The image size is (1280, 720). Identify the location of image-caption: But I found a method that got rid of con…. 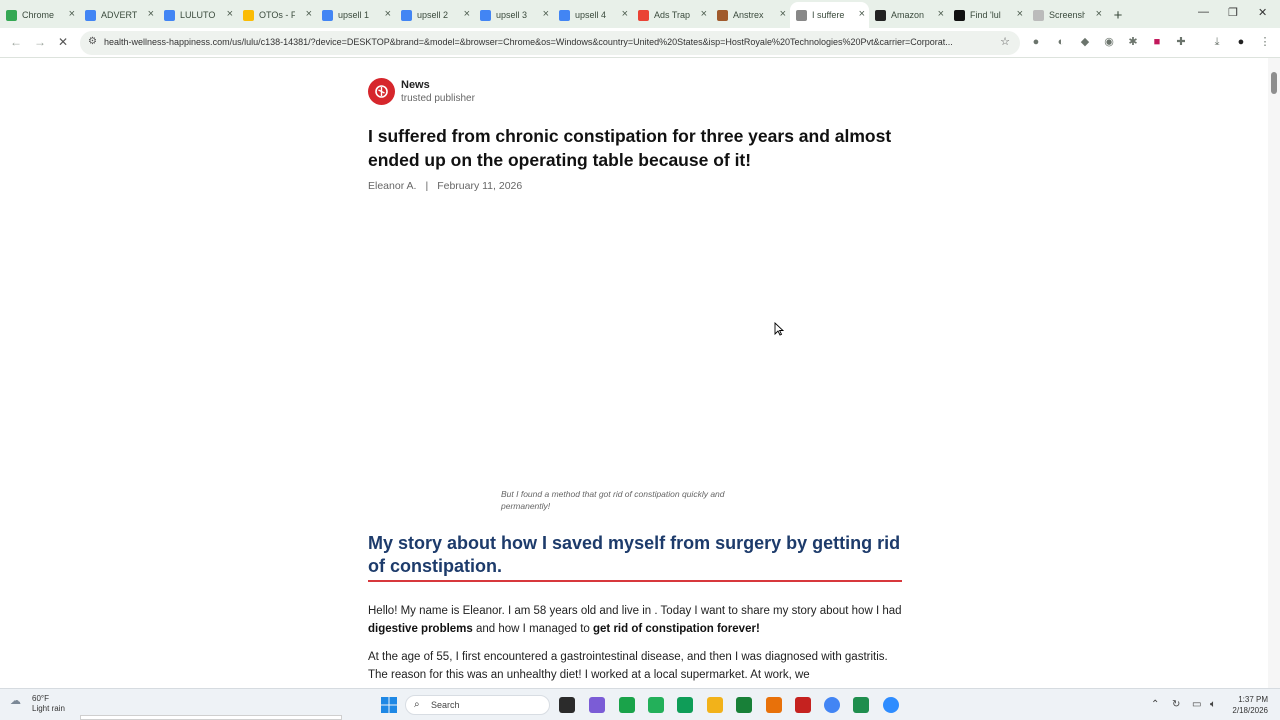
(613, 500).